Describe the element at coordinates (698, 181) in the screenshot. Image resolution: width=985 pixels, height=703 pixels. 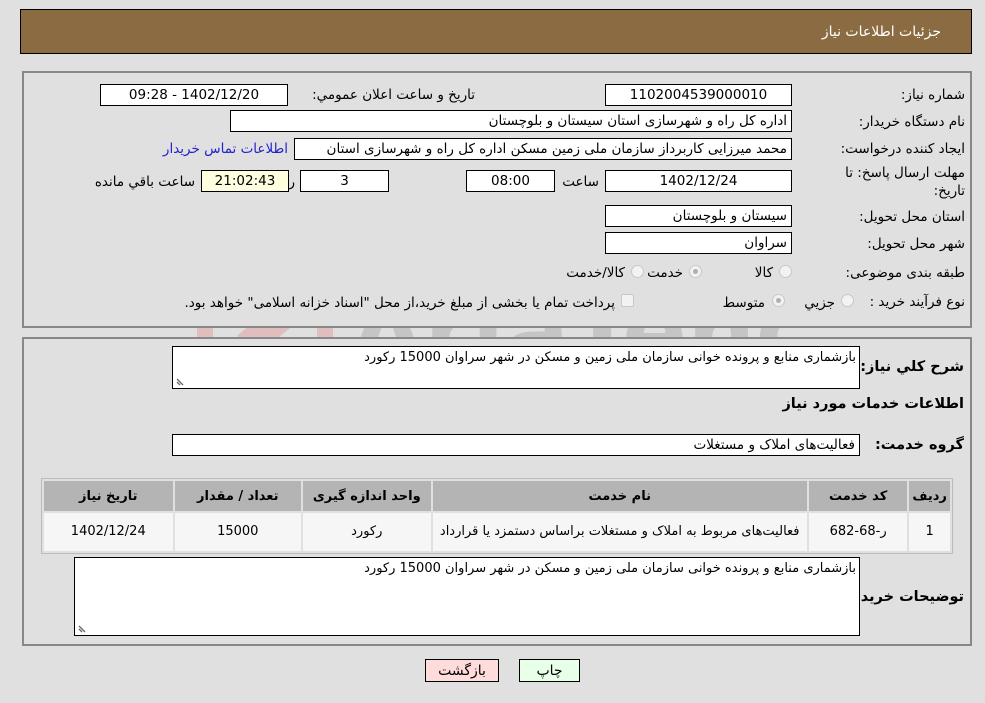
I see `deadline-date-field: 1402/12/24` at that location.